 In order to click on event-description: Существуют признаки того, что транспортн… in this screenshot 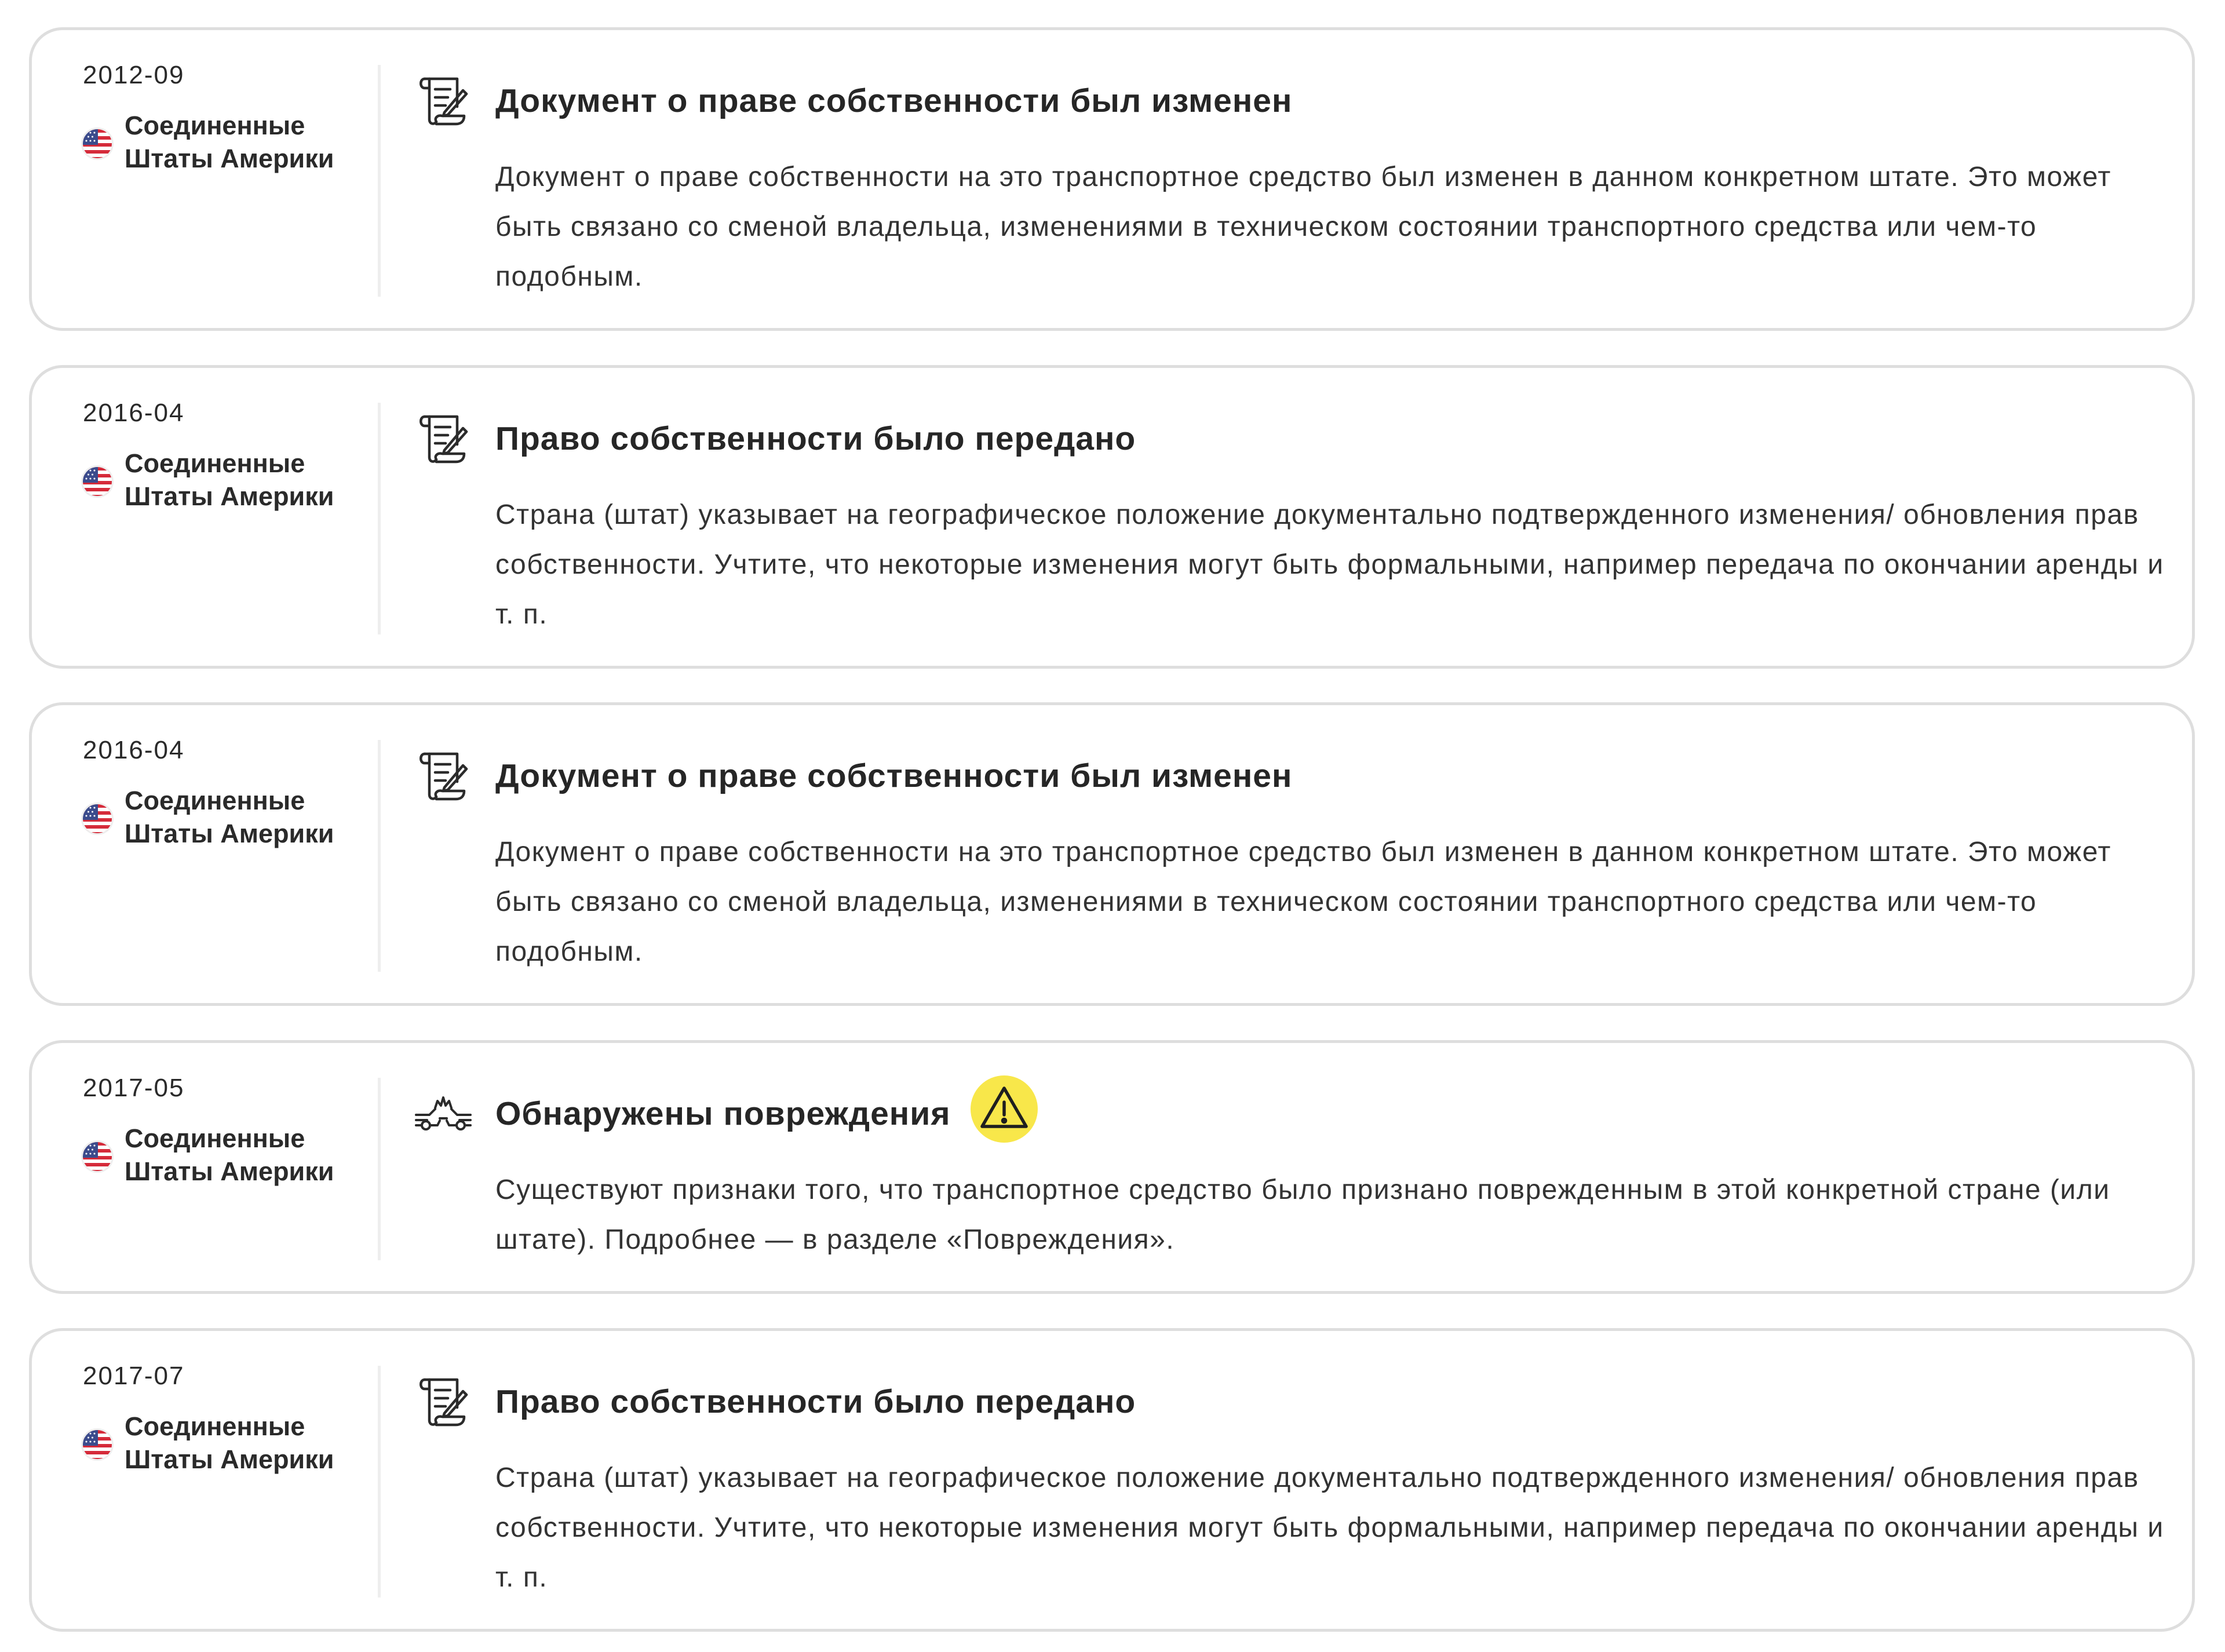, I will do `click(1302, 1215)`.